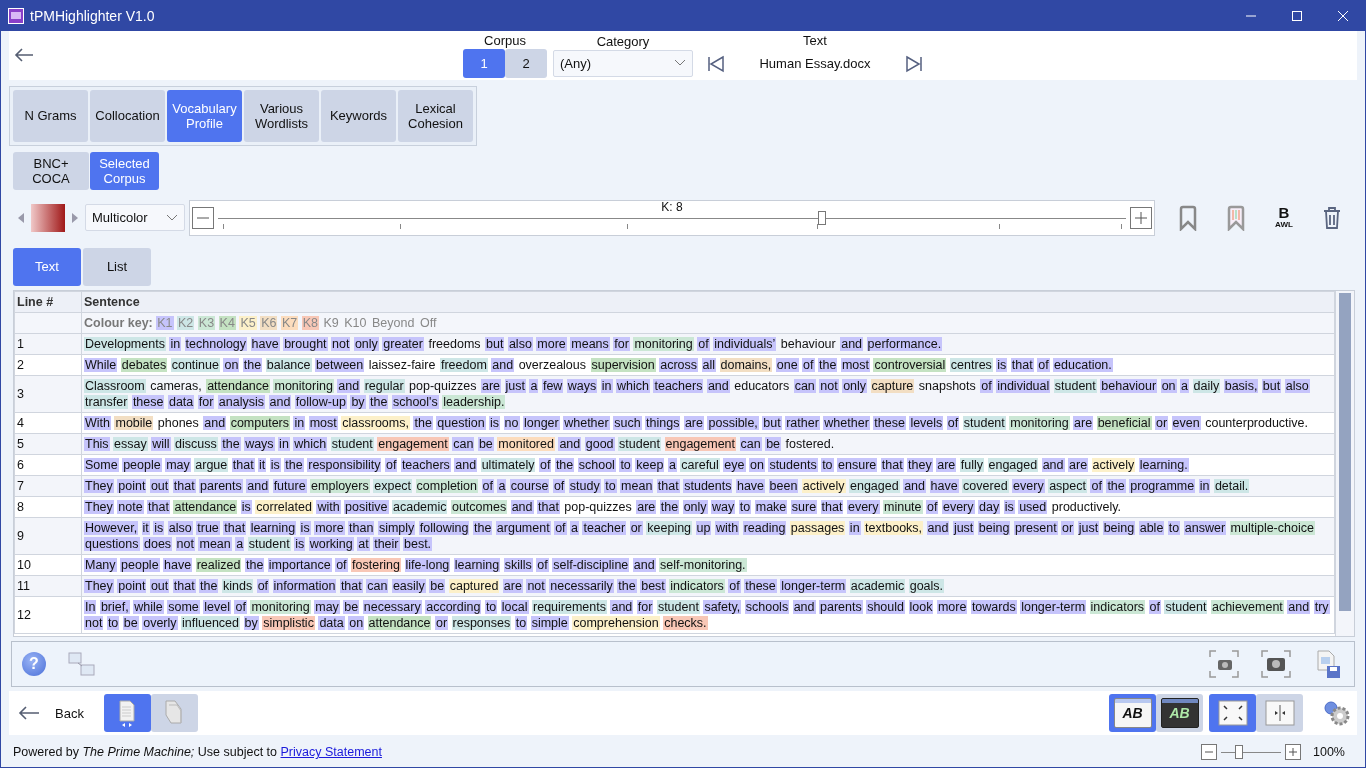  What do you see at coordinates (127, 115) in the screenshot?
I see `tool-tab: Collocation` at bounding box center [127, 115].